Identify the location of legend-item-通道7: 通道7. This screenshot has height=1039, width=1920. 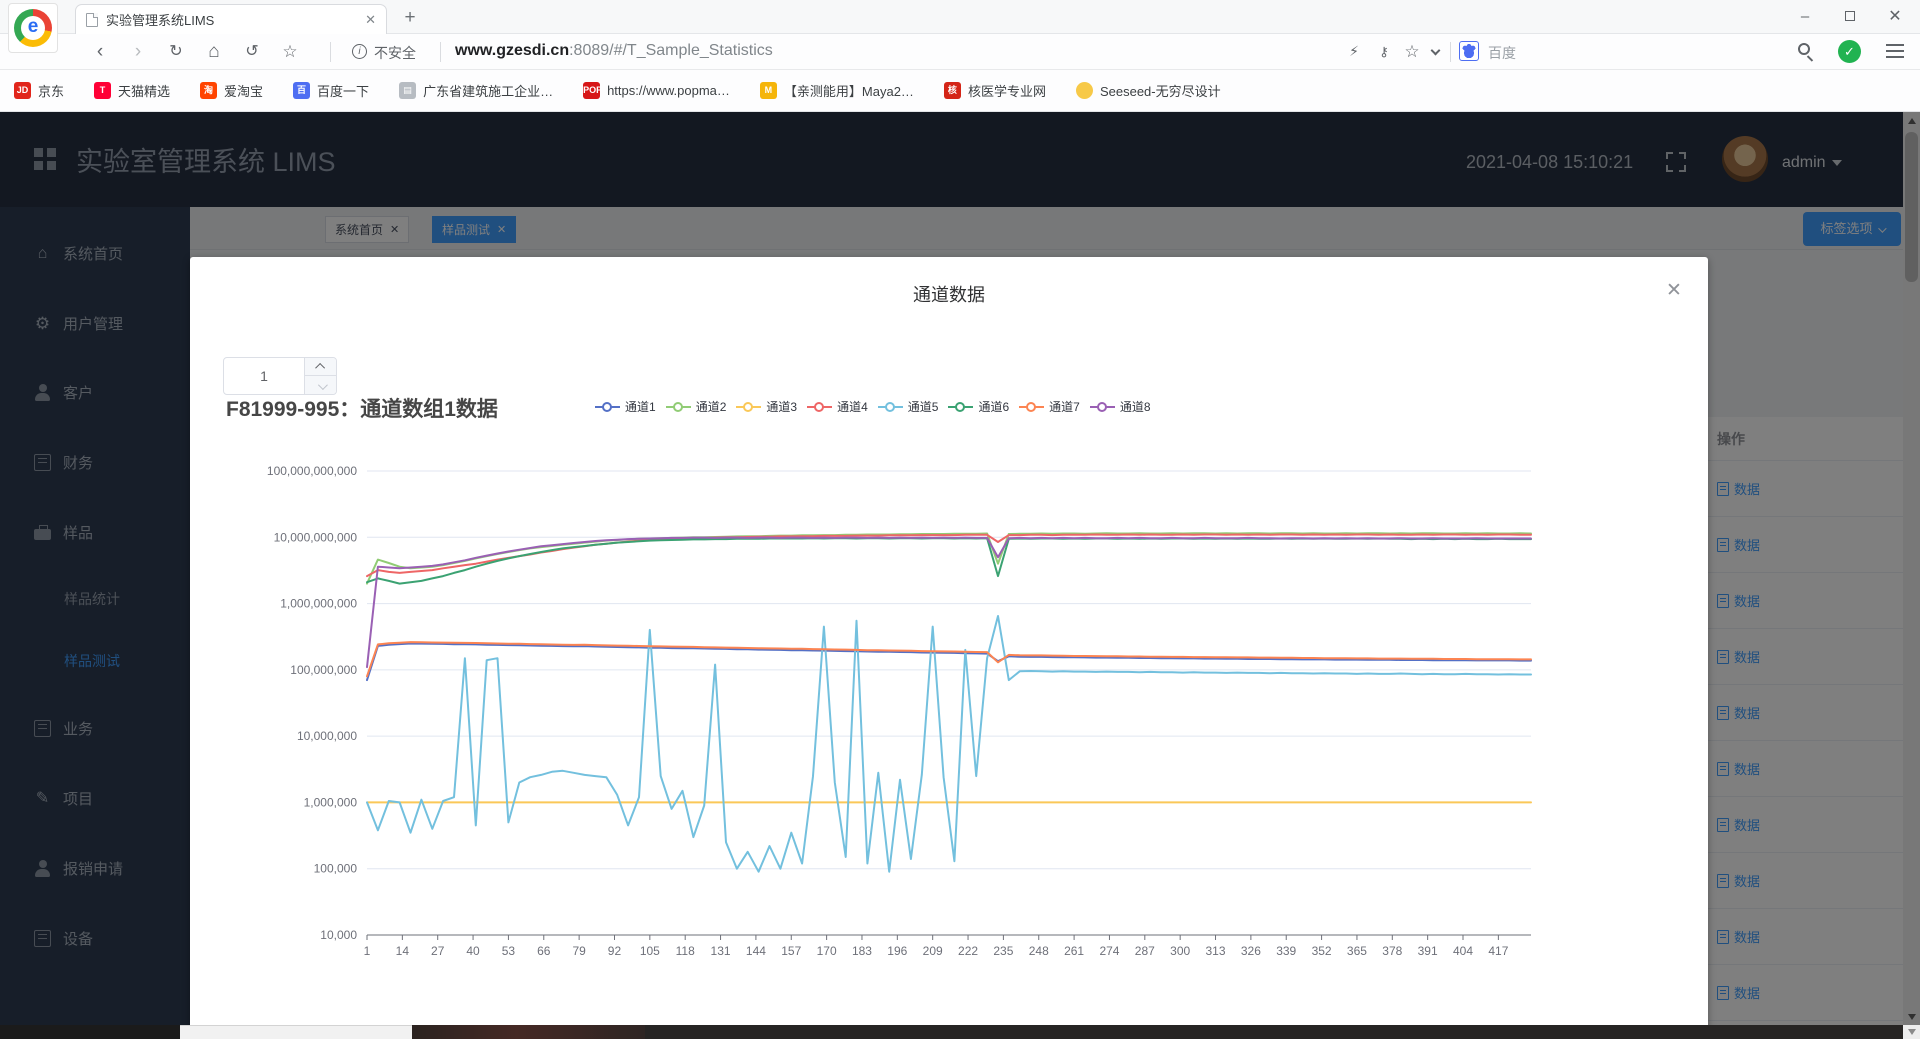
(1049, 406).